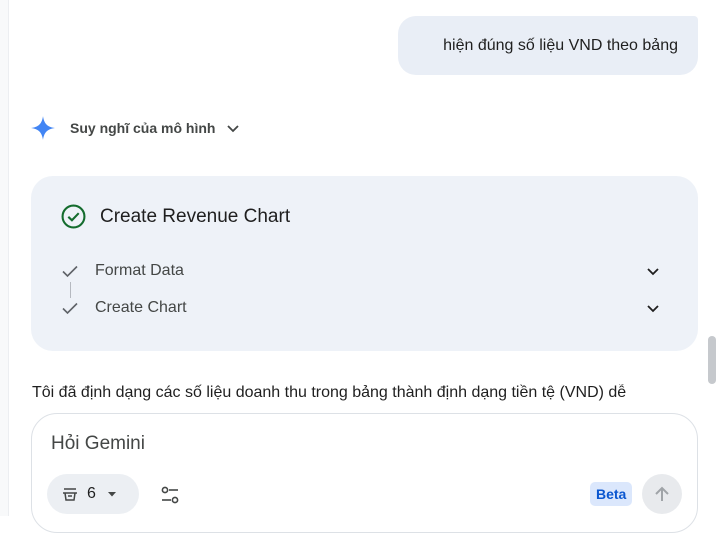 This screenshot has width=716, height=533. Describe the element at coordinates (712, 360) in the screenshot. I see `scrollbar-thumb` at that location.